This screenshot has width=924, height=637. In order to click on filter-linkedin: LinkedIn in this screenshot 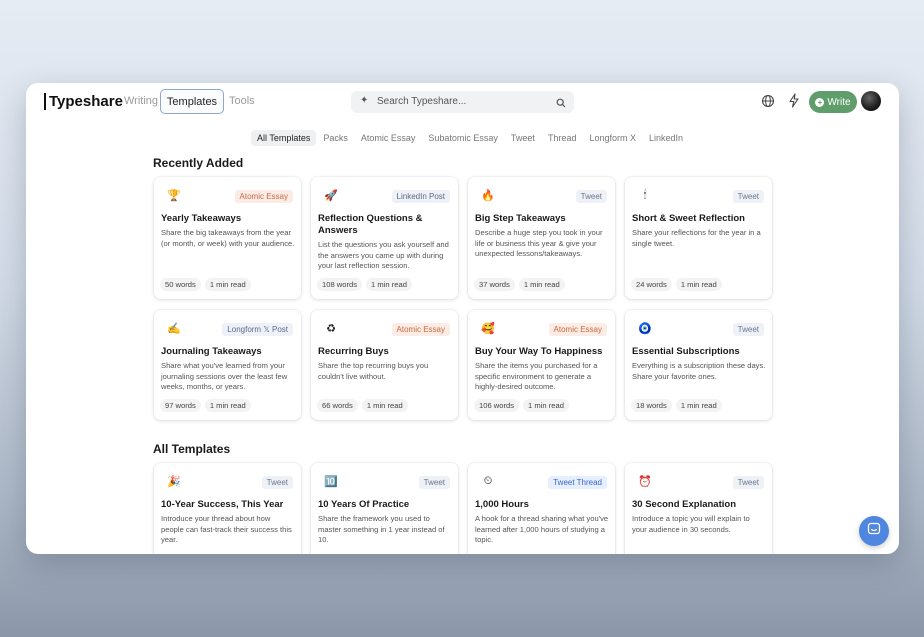, I will do `click(666, 138)`.